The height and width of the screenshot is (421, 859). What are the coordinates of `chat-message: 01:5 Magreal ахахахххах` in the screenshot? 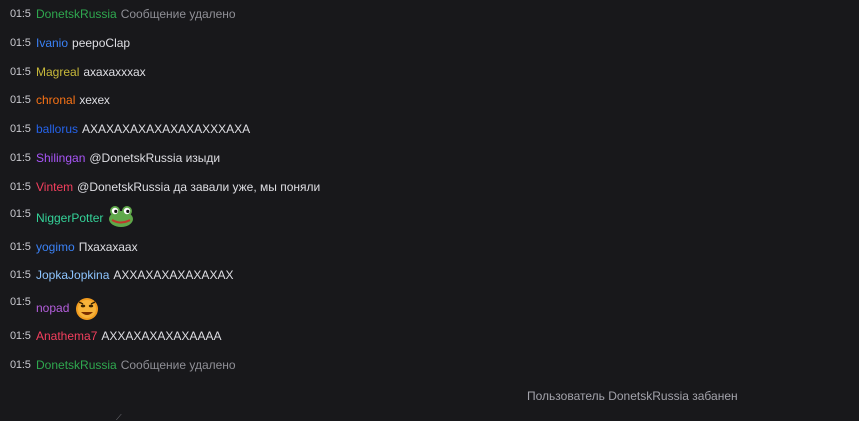 It's located at (260, 72).